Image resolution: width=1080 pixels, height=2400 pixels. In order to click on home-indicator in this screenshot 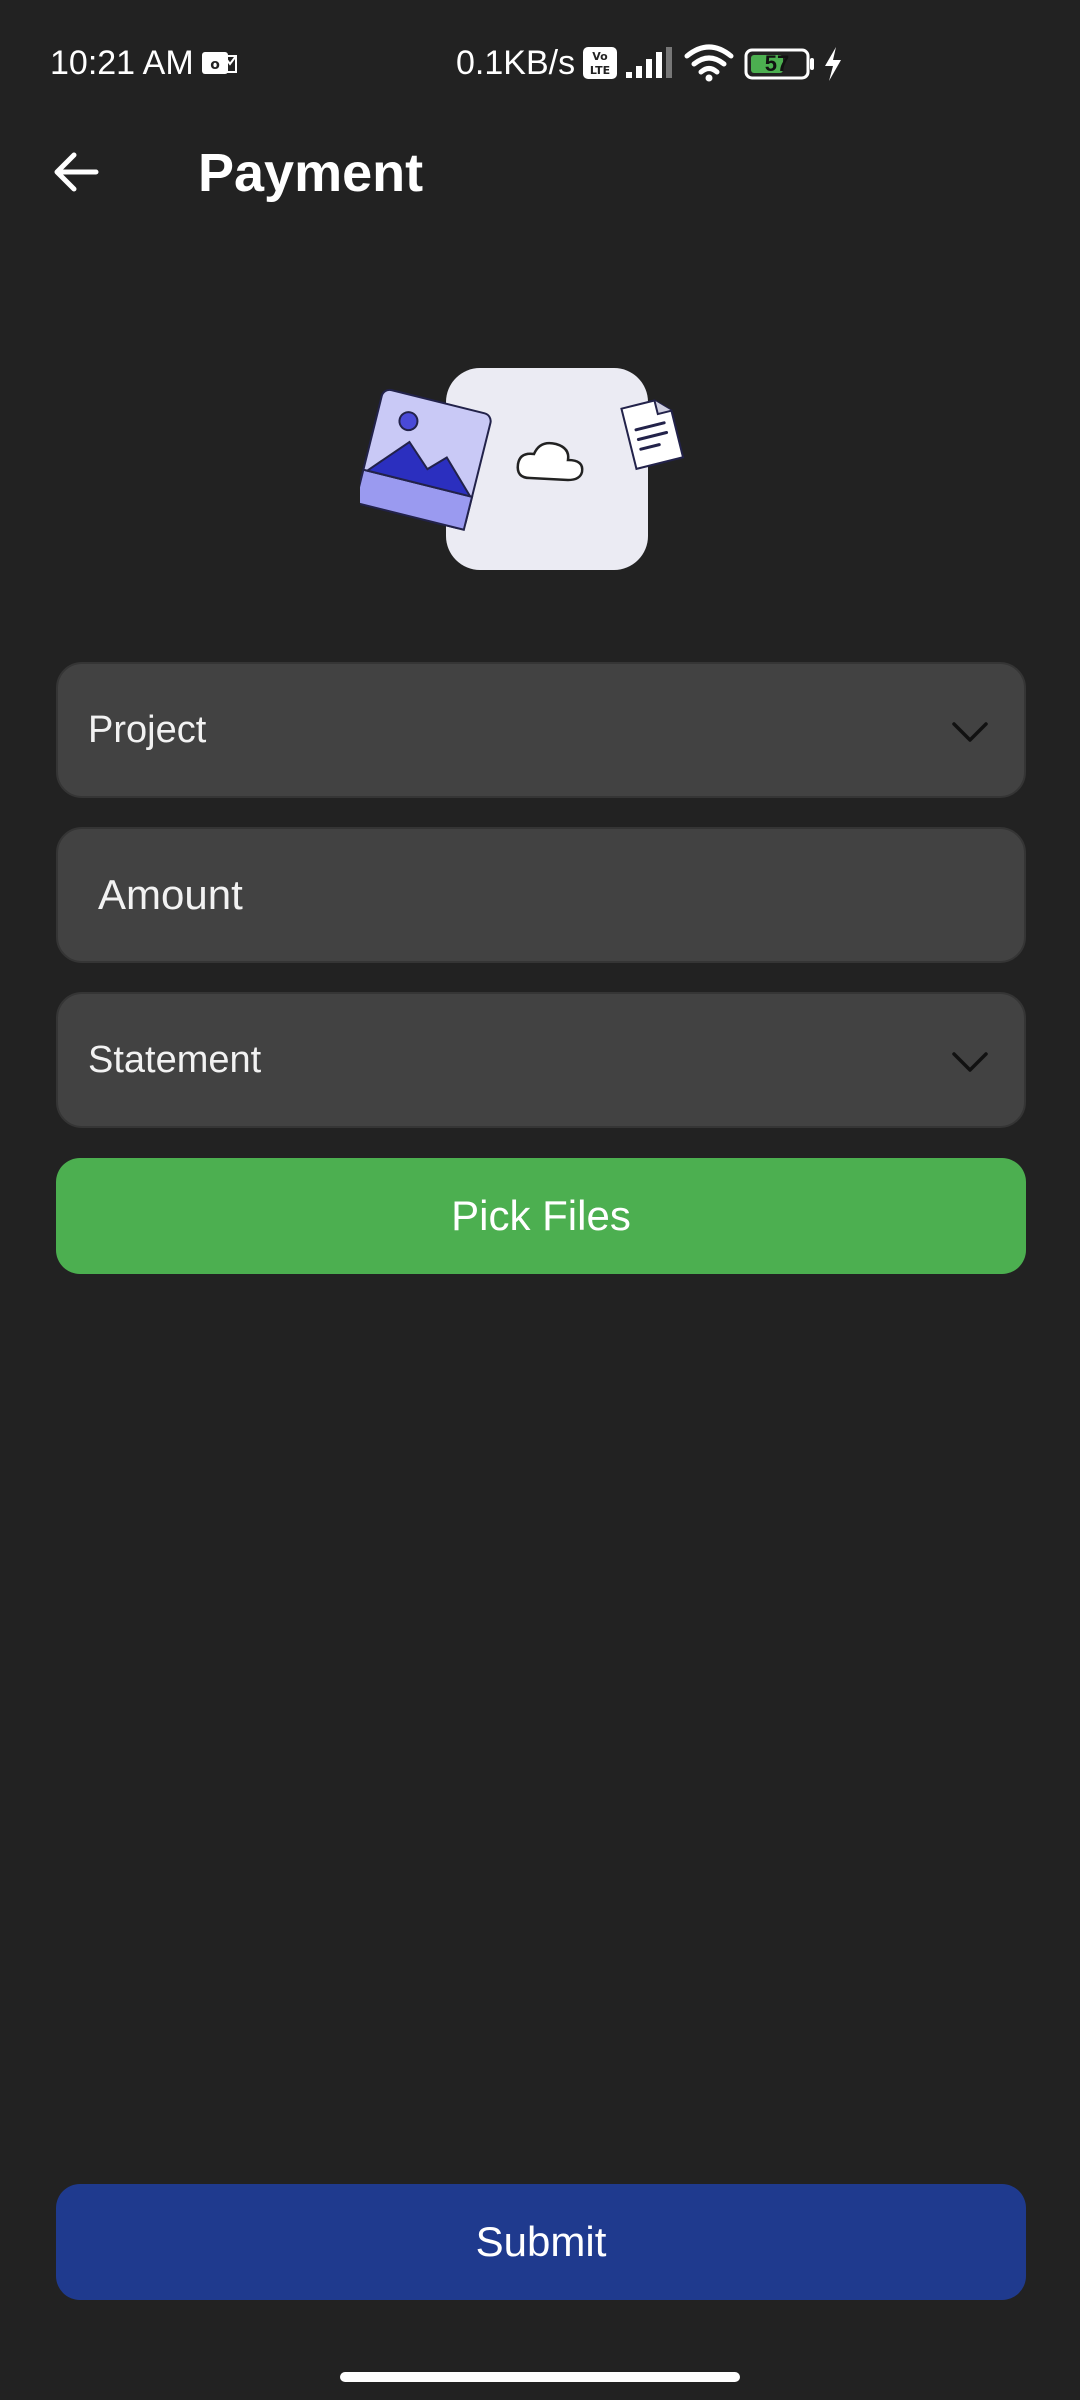, I will do `click(540, 2377)`.